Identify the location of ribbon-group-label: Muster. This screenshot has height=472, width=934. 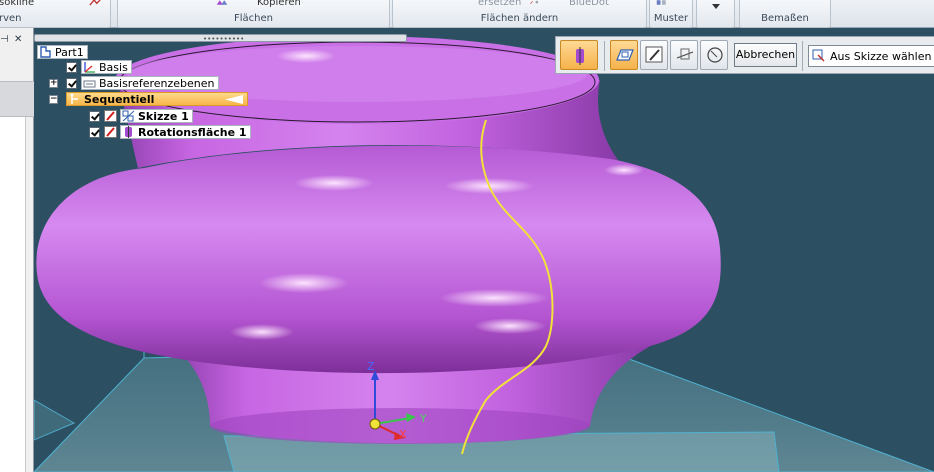
(671, 18).